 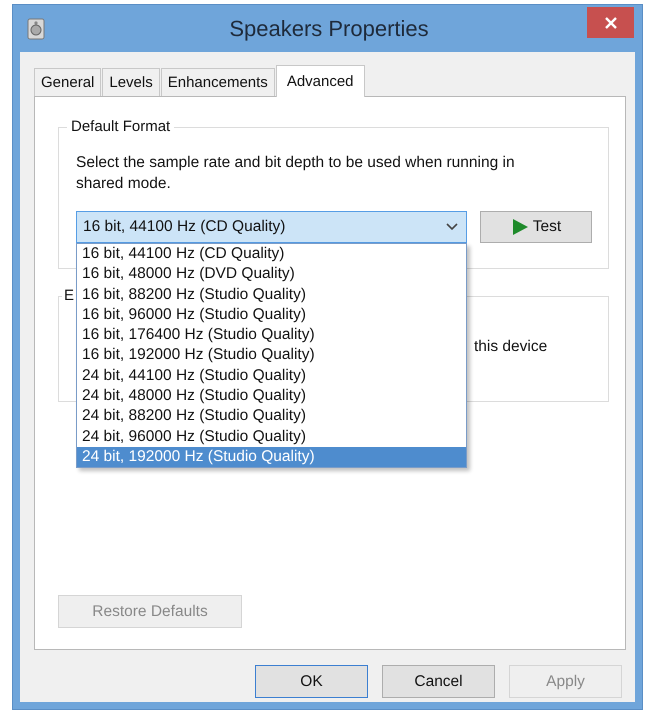 What do you see at coordinates (271, 315) in the screenshot?
I see `dropdown-option: 16 bit, 96000 Hz (Studio Quality)` at bounding box center [271, 315].